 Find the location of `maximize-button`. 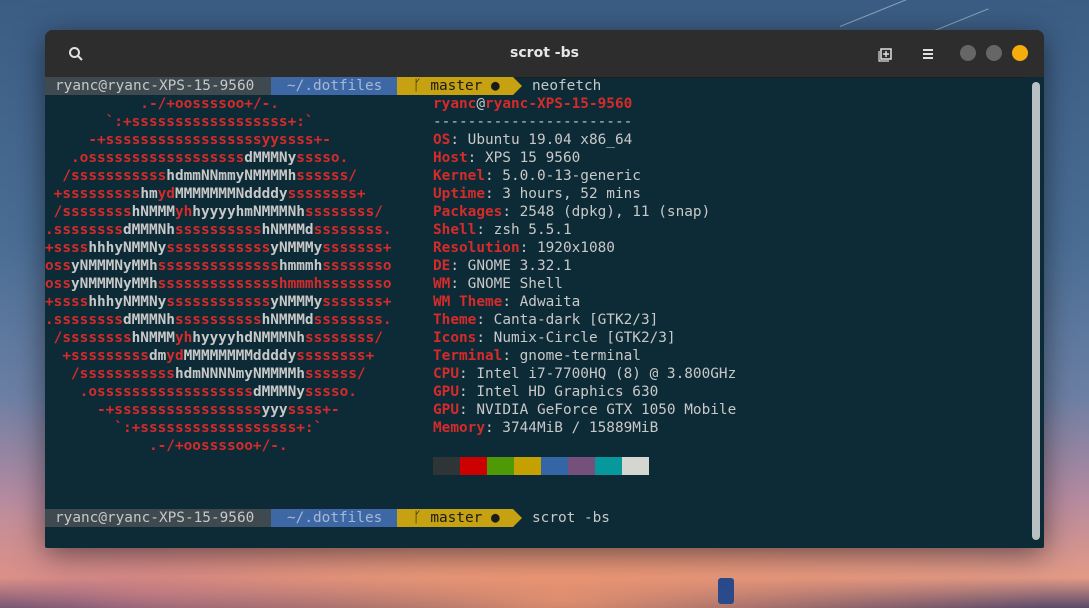

maximize-button is located at coordinates (994, 53).